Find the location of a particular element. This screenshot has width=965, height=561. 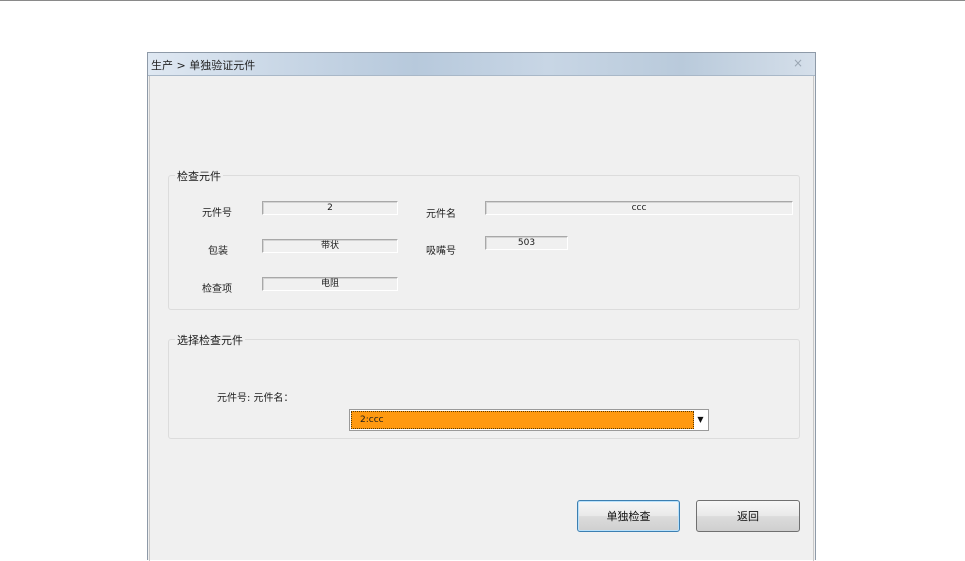

nozzle-label: 吸嘴号 is located at coordinates (441, 251).